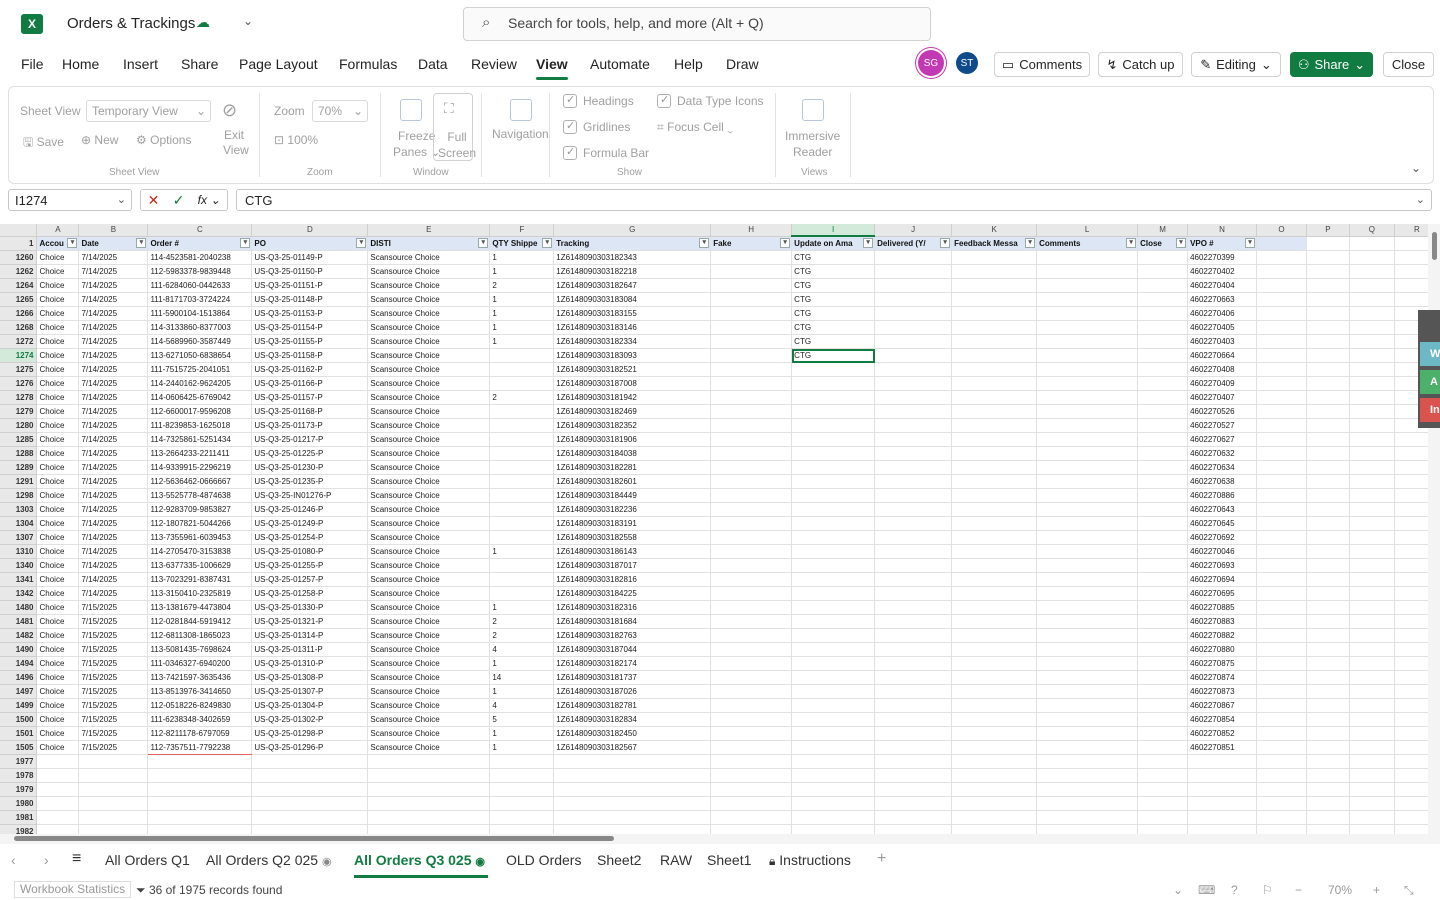 Image resolution: width=1440 pixels, height=900 pixels. What do you see at coordinates (200, 495) in the screenshot?
I see `cell: 113-5525778-4874638` at bounding box center [200, 495].